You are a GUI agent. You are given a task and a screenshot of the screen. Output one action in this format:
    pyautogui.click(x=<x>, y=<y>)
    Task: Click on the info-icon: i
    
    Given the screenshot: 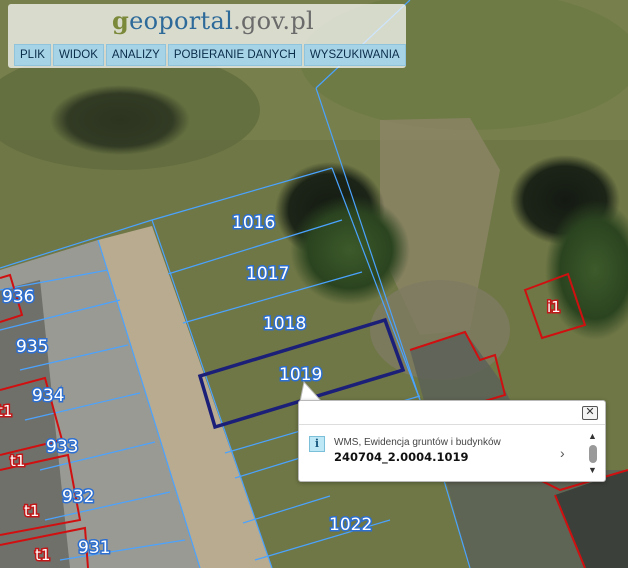 What is the action you would take?
    pyautogui.click(x=317, y=444)
    